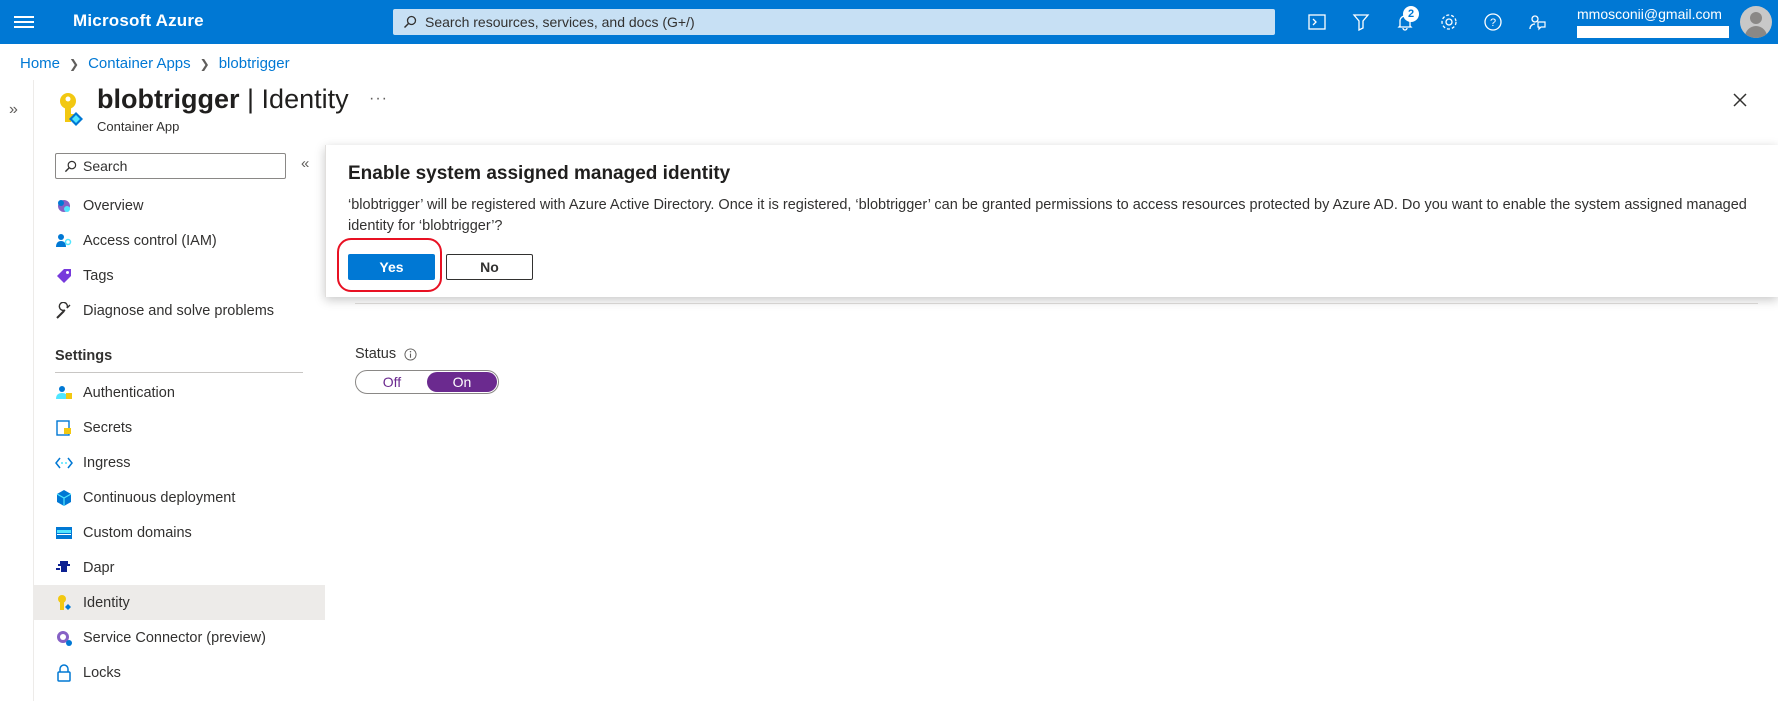 The width and height of the screenshot is (1778, 701). What do you see at coordinates (99, 567) in the screenshot?
I see `sidebar-item-label: Dapr` at bounding box center [99, 567].